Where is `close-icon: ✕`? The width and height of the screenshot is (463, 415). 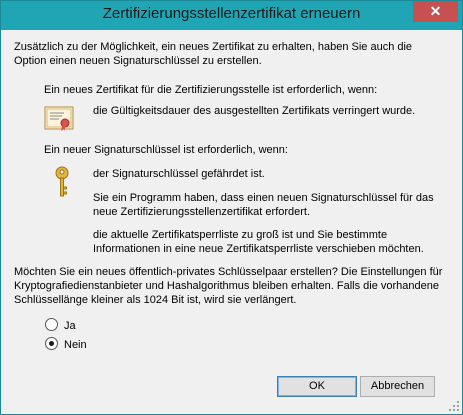
close-icon: ✕ is located at coordinates (435, 11).